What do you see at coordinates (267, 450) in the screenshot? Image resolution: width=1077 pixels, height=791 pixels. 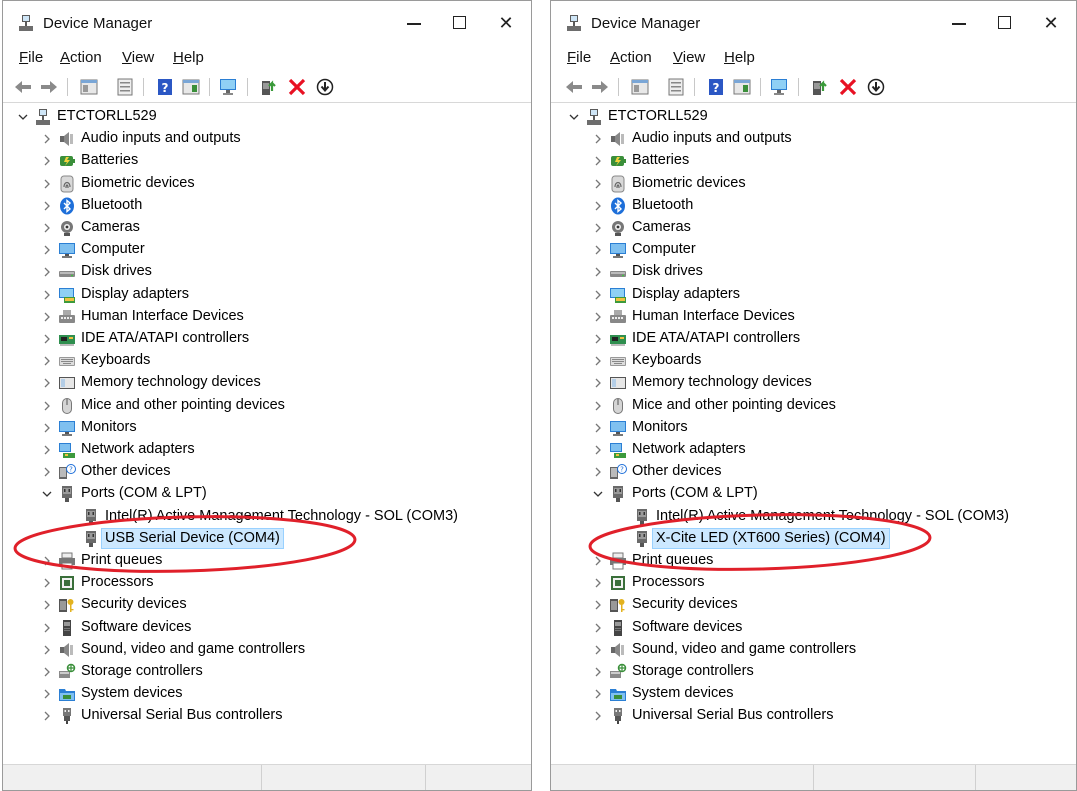 I see `tree-category-item: Network adapters` at bounding box center [267, 450].